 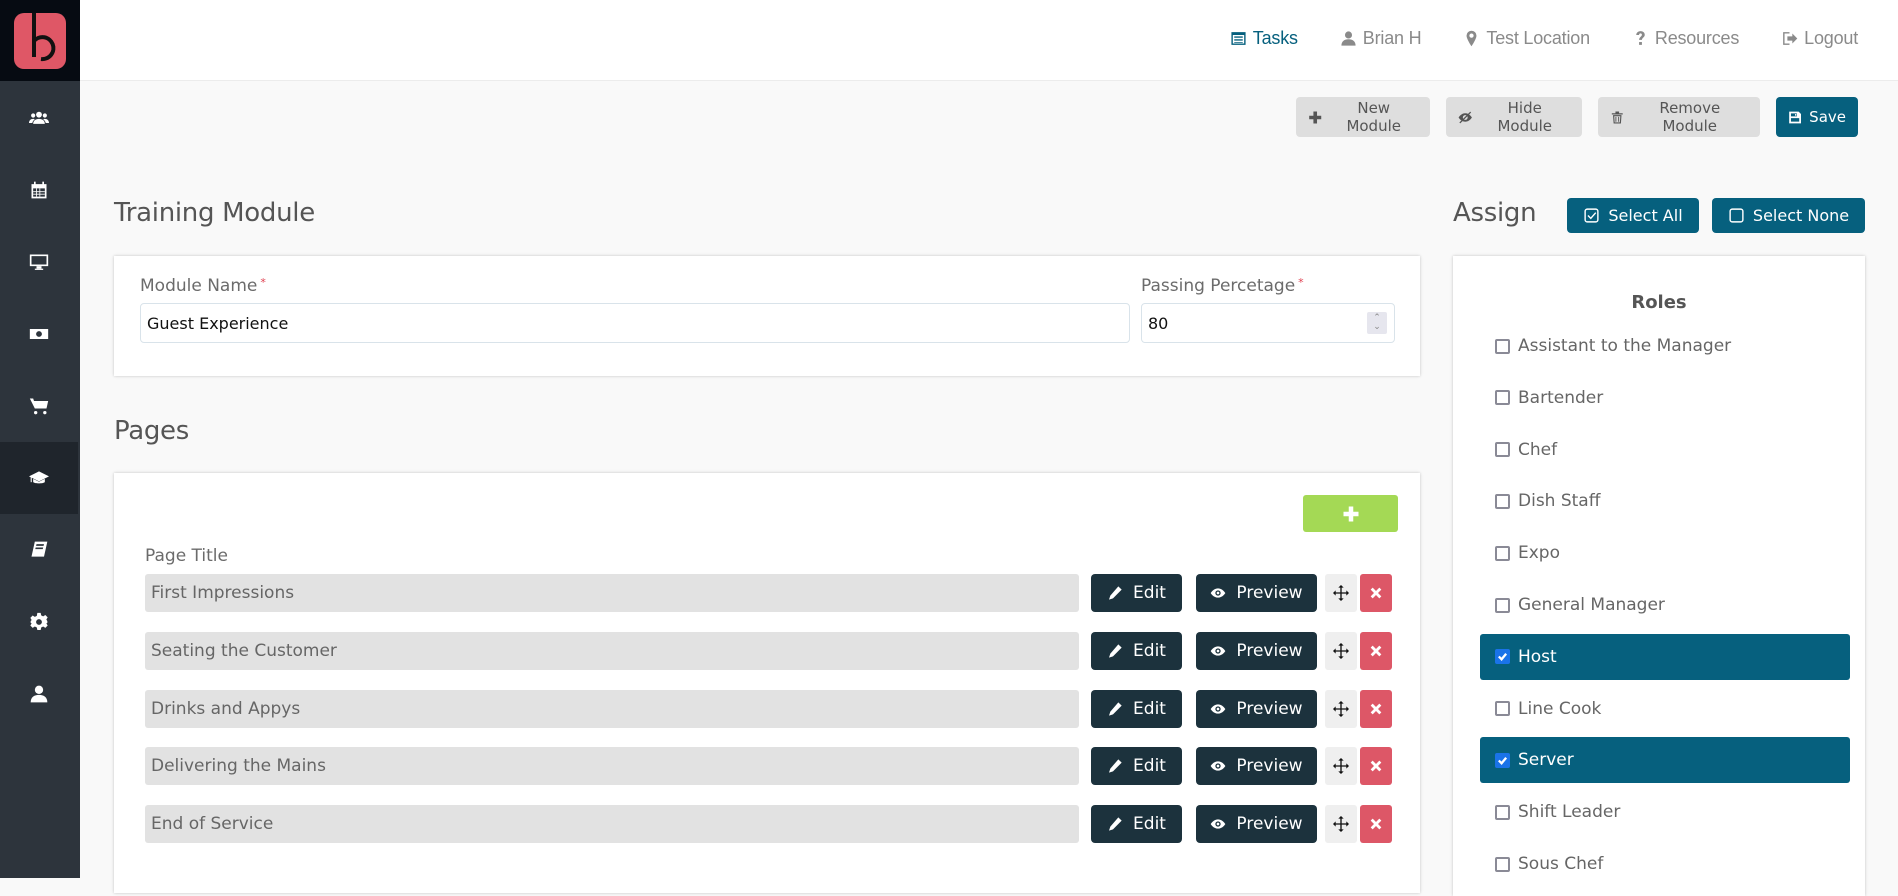 I want to click on select-none-button: Select None, so click(x=1788, y=215).